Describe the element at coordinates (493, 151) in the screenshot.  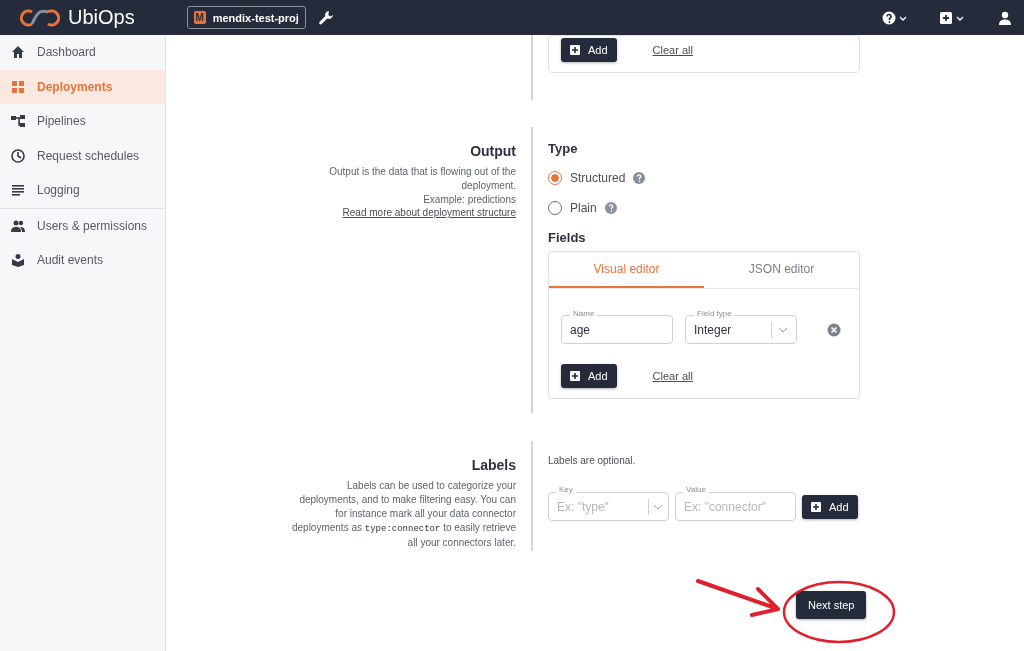
I see `section-title: Output` at that location.